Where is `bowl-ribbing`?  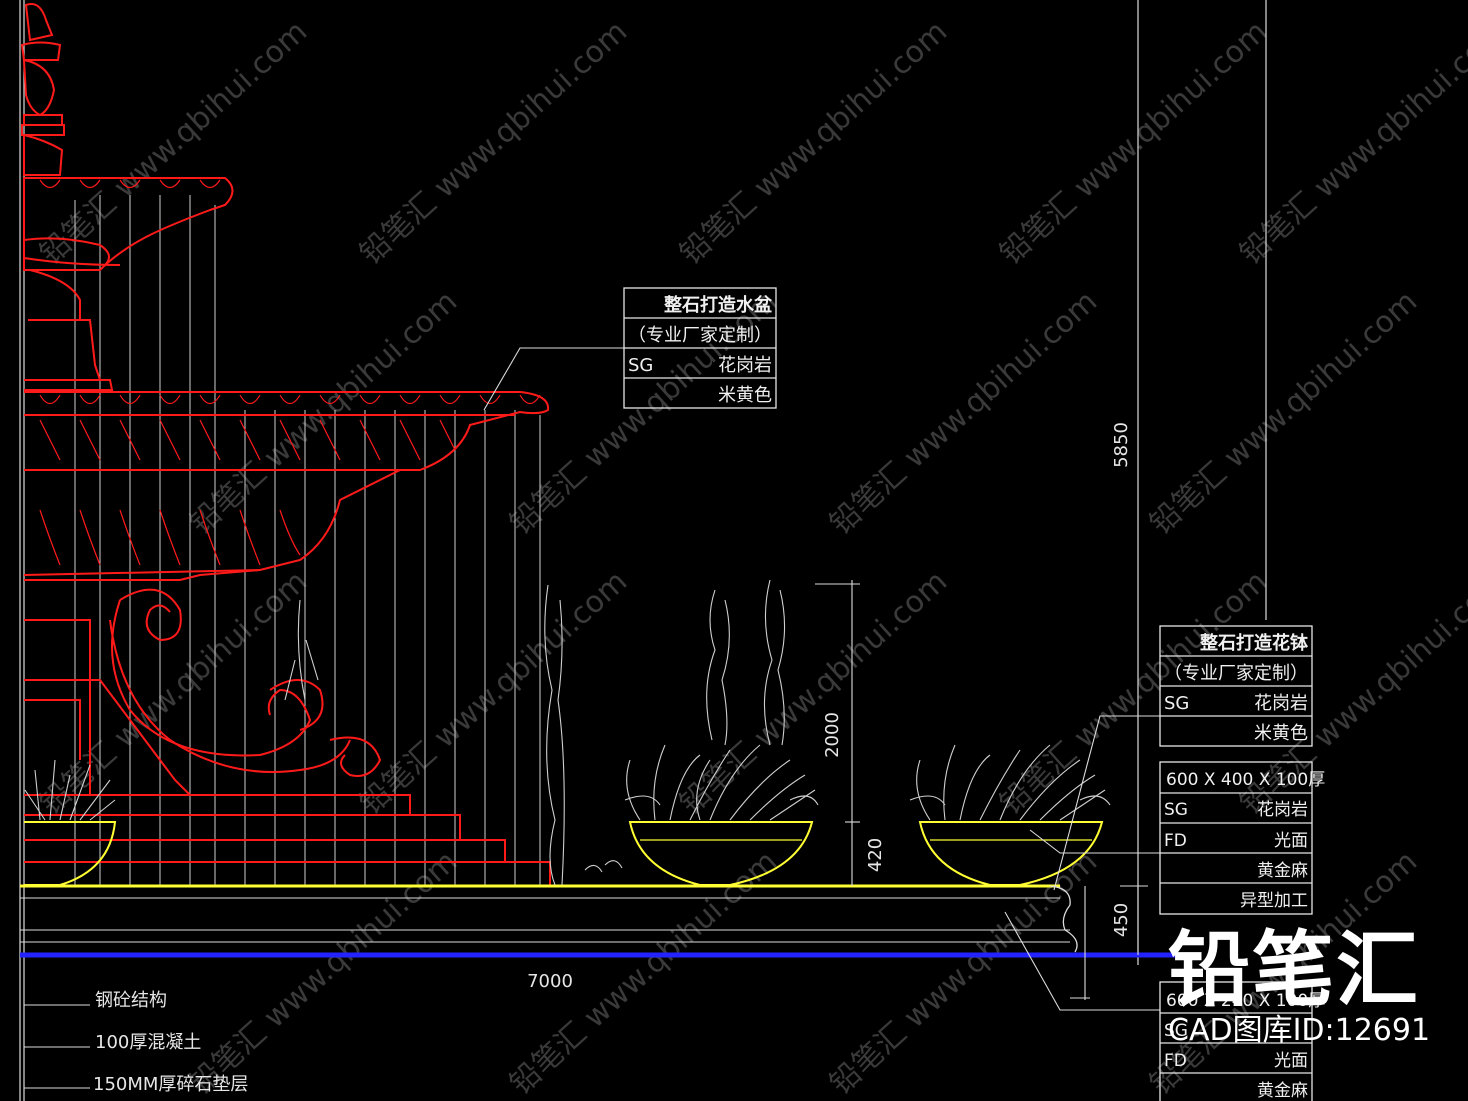
bowl-ribbing is located at coordinates (290, 372).